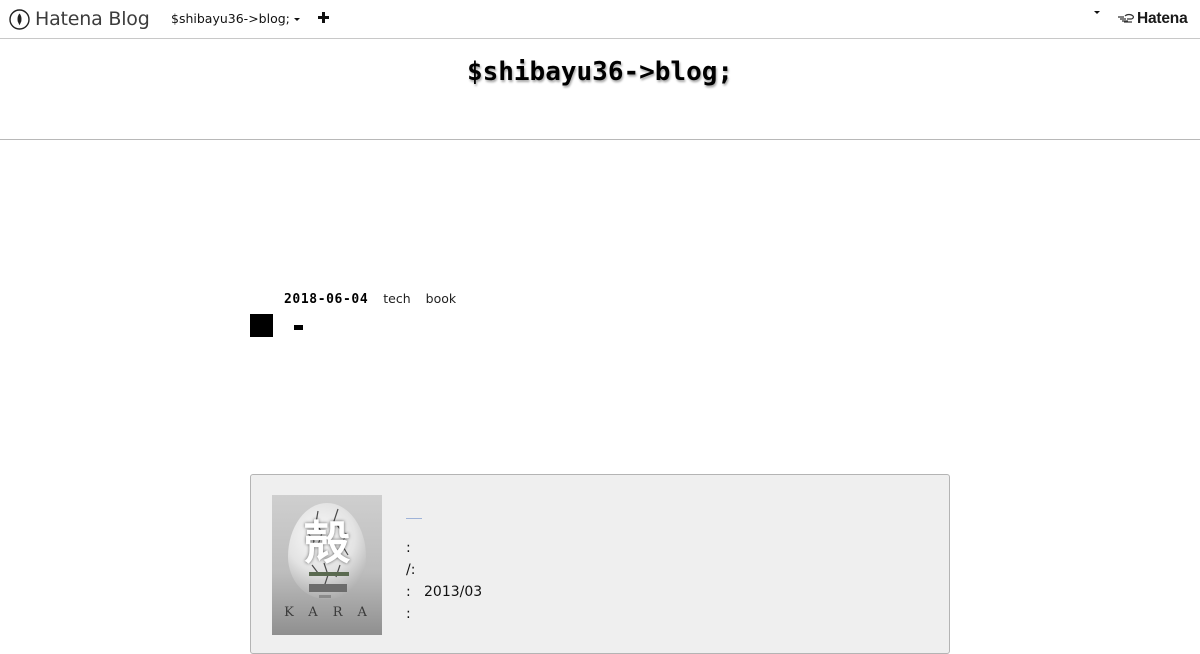 The height and width of the screenshot is (654, 1200). I want to click on hatena-bird-icon, so click(1126, 18).